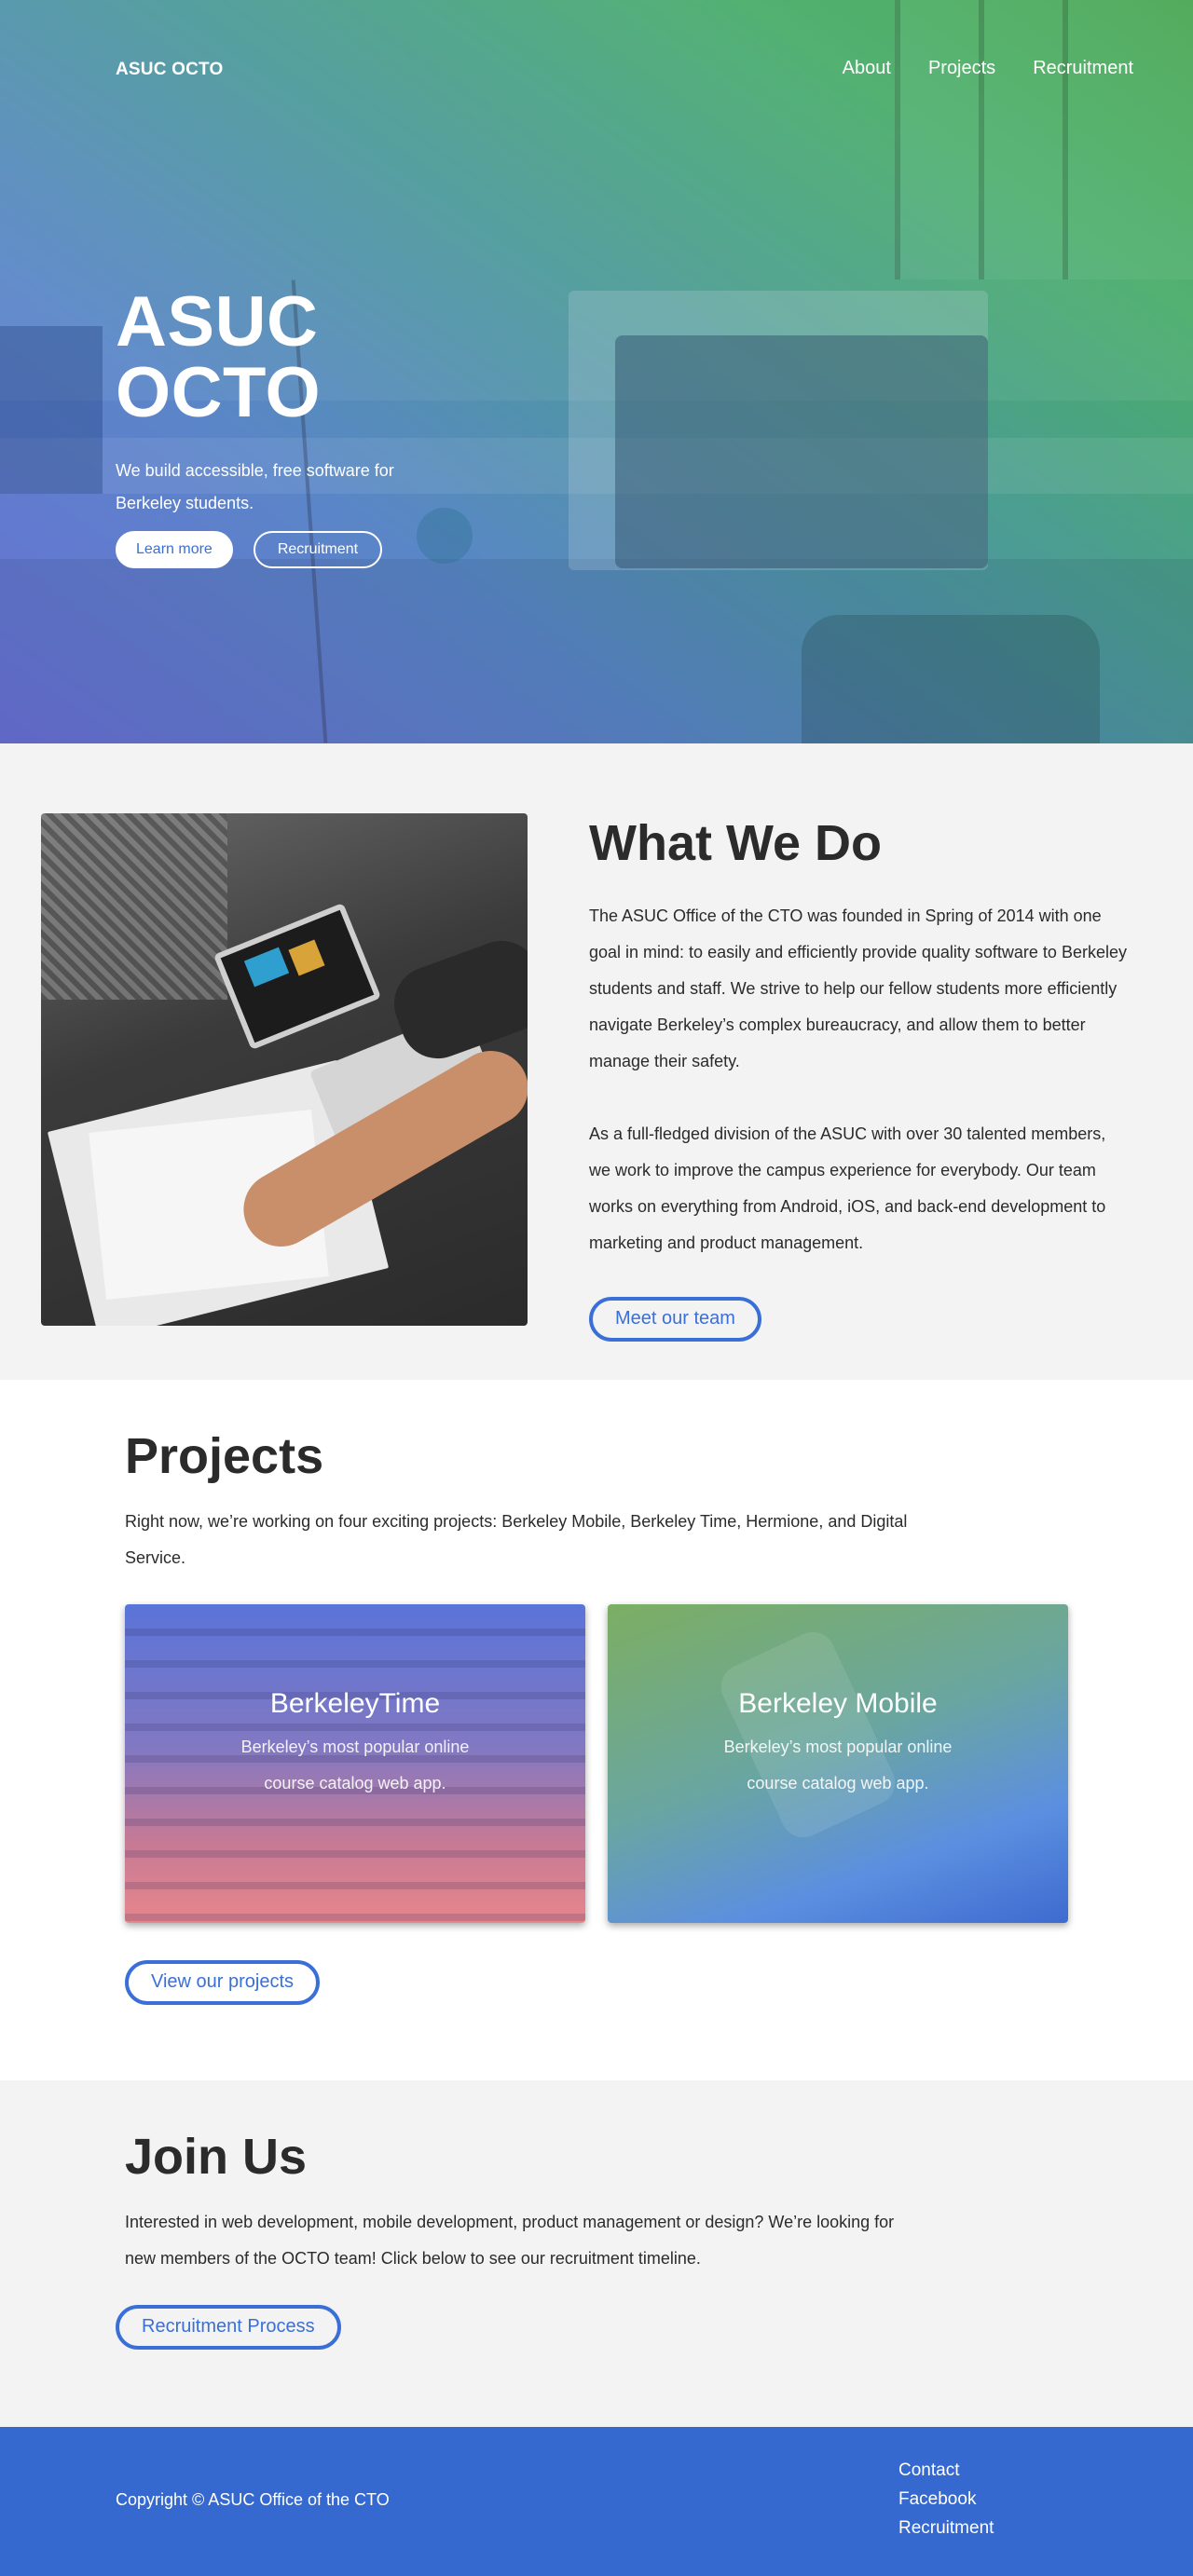 This screenshot has height=2576, width=1193. I want to click on what-we-do-title: What We Do, so click(735, 843).